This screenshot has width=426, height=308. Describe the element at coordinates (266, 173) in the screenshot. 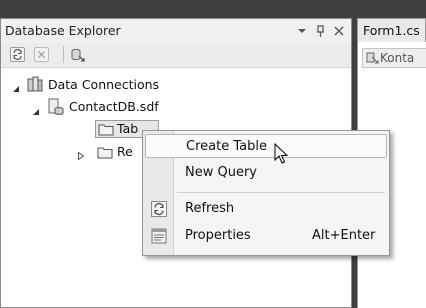

I see `menu-item-new-query: New Query` at that location.